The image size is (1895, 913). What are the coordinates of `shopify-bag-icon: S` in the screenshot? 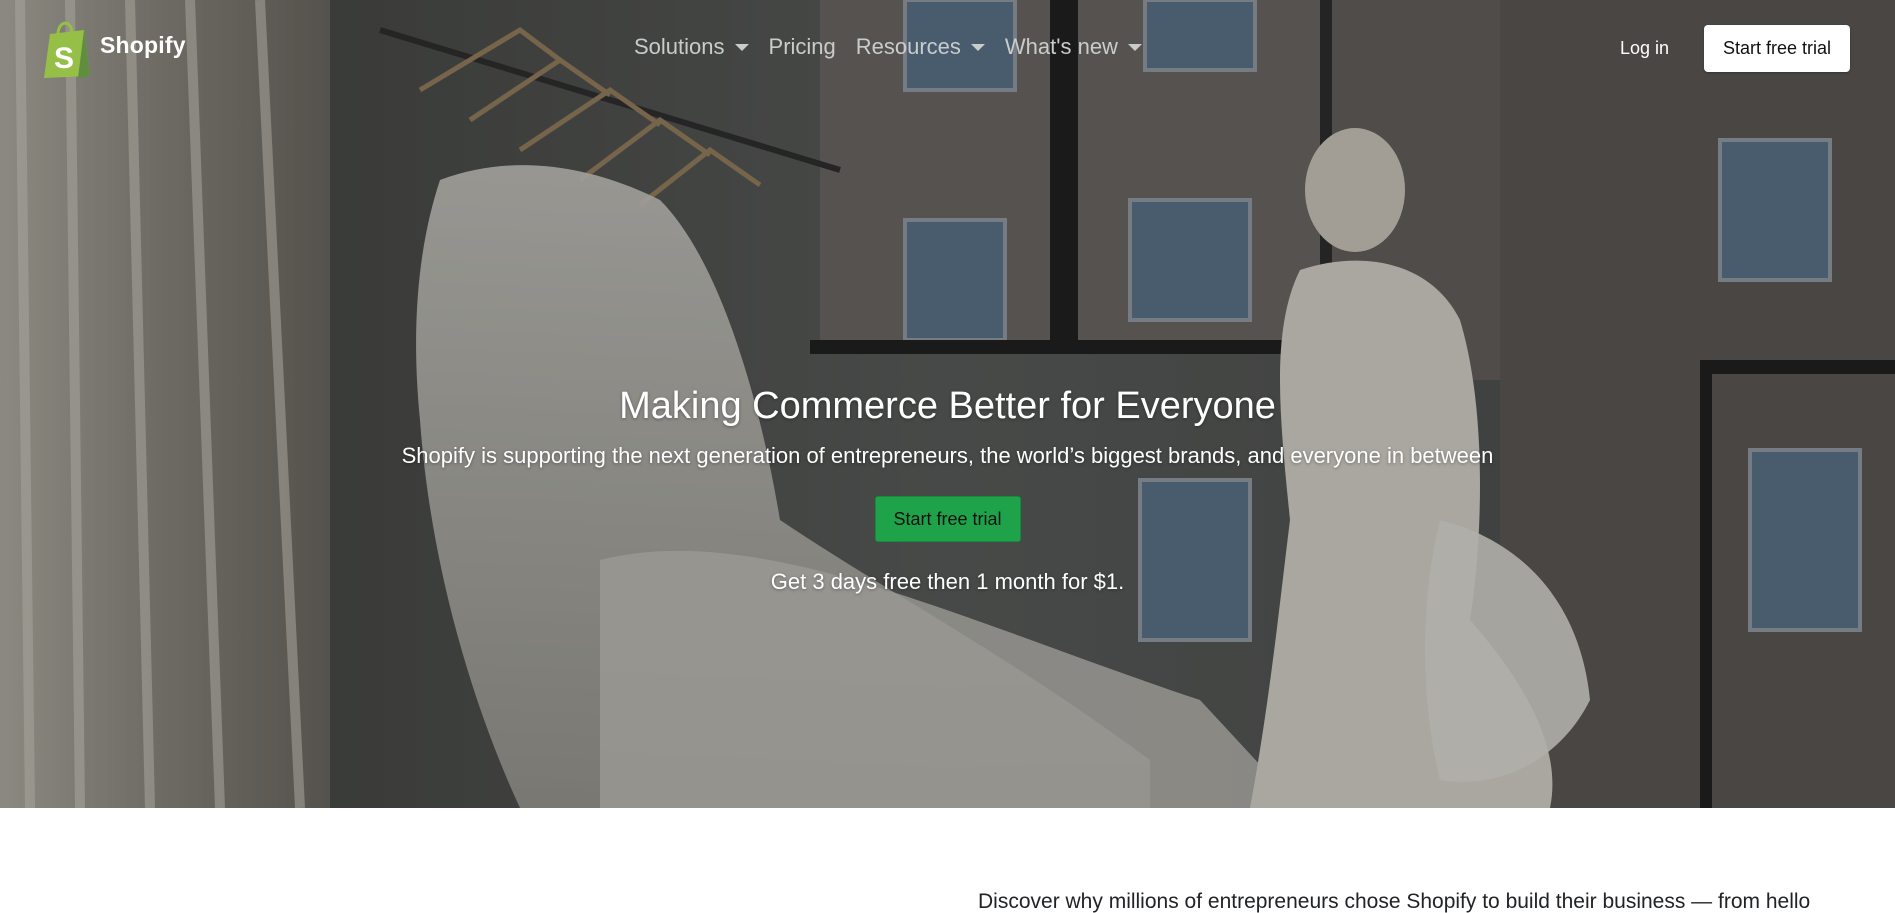 It's located at (67, 49).